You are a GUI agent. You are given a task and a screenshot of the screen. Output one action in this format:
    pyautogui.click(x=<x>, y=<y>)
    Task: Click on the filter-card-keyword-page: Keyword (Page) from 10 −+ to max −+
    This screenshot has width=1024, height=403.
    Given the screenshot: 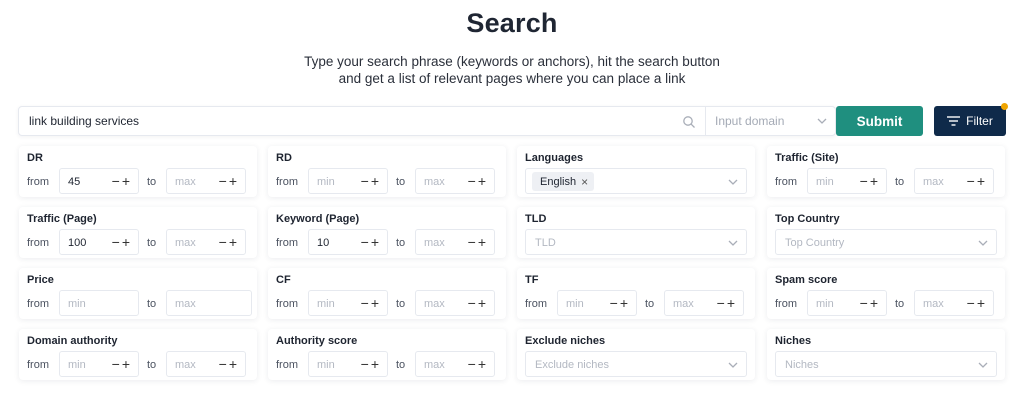 What is the action you would take?
    pyautogui.click(x=387, y=232)
    